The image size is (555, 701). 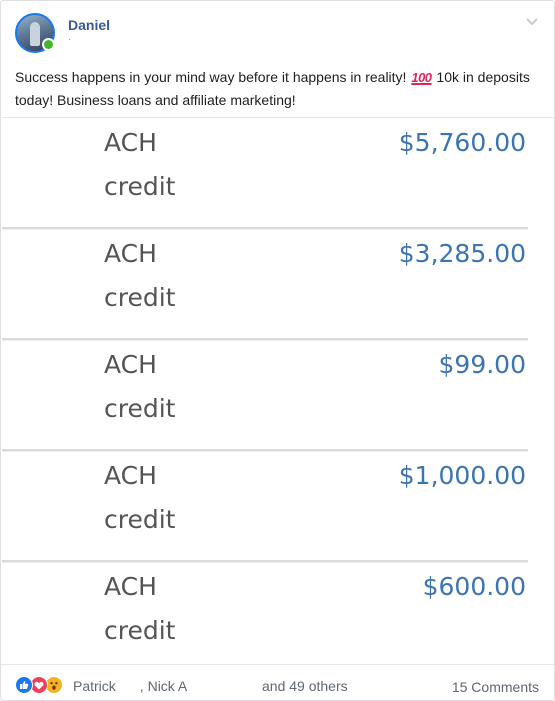 I want to click on reaction-others-link: and 49 others, so click(x=305, y=686).